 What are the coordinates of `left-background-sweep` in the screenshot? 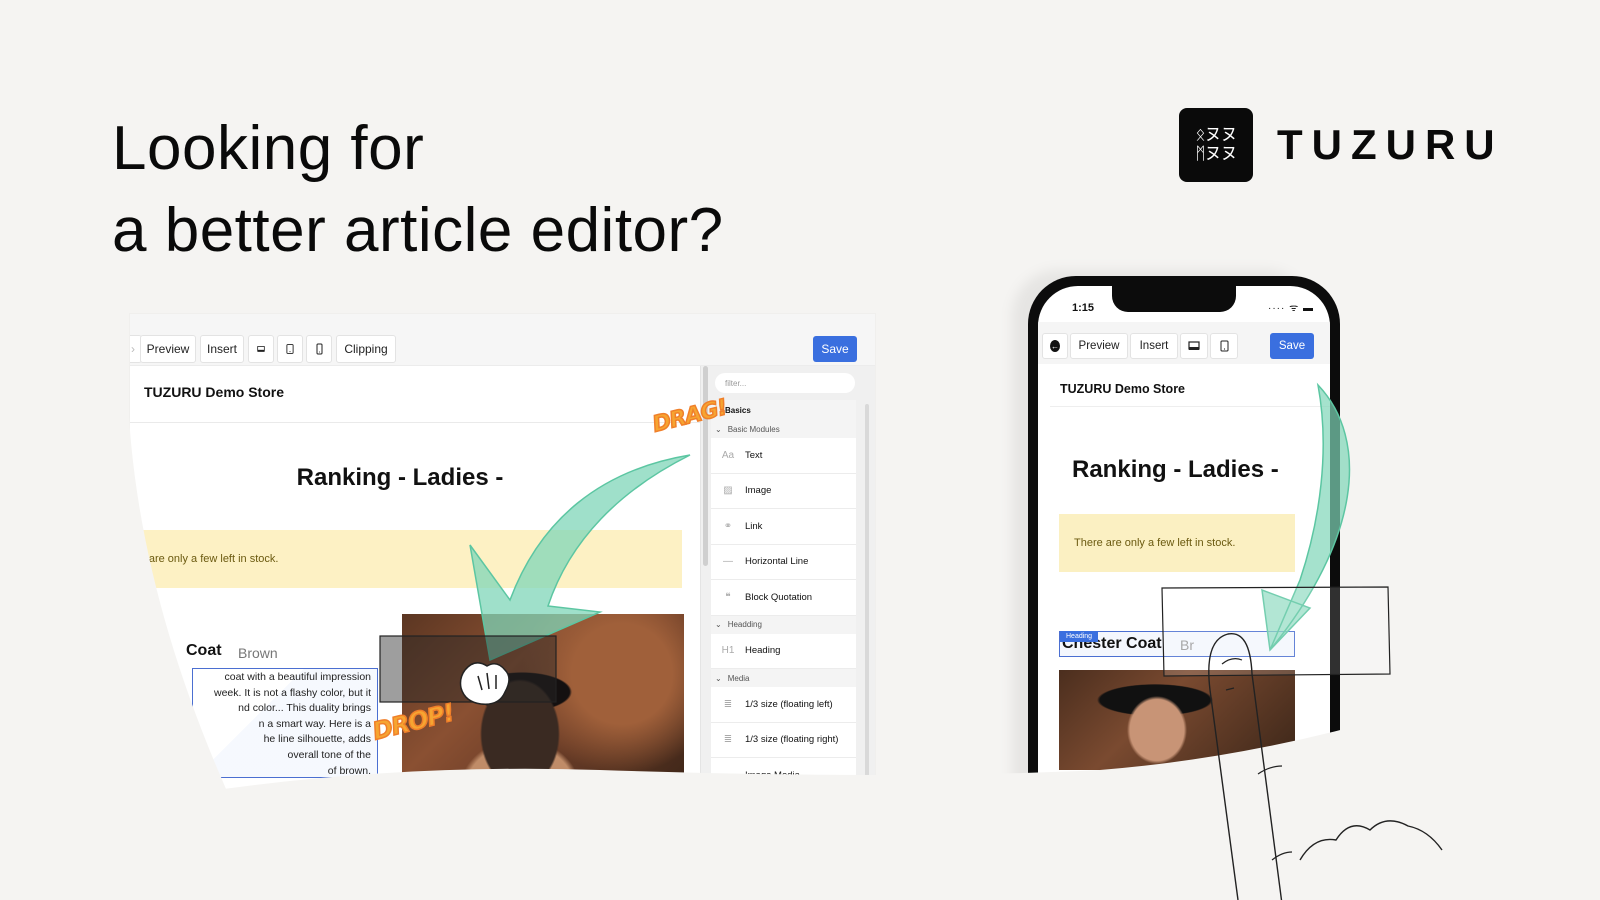 It's located at (170, 560).